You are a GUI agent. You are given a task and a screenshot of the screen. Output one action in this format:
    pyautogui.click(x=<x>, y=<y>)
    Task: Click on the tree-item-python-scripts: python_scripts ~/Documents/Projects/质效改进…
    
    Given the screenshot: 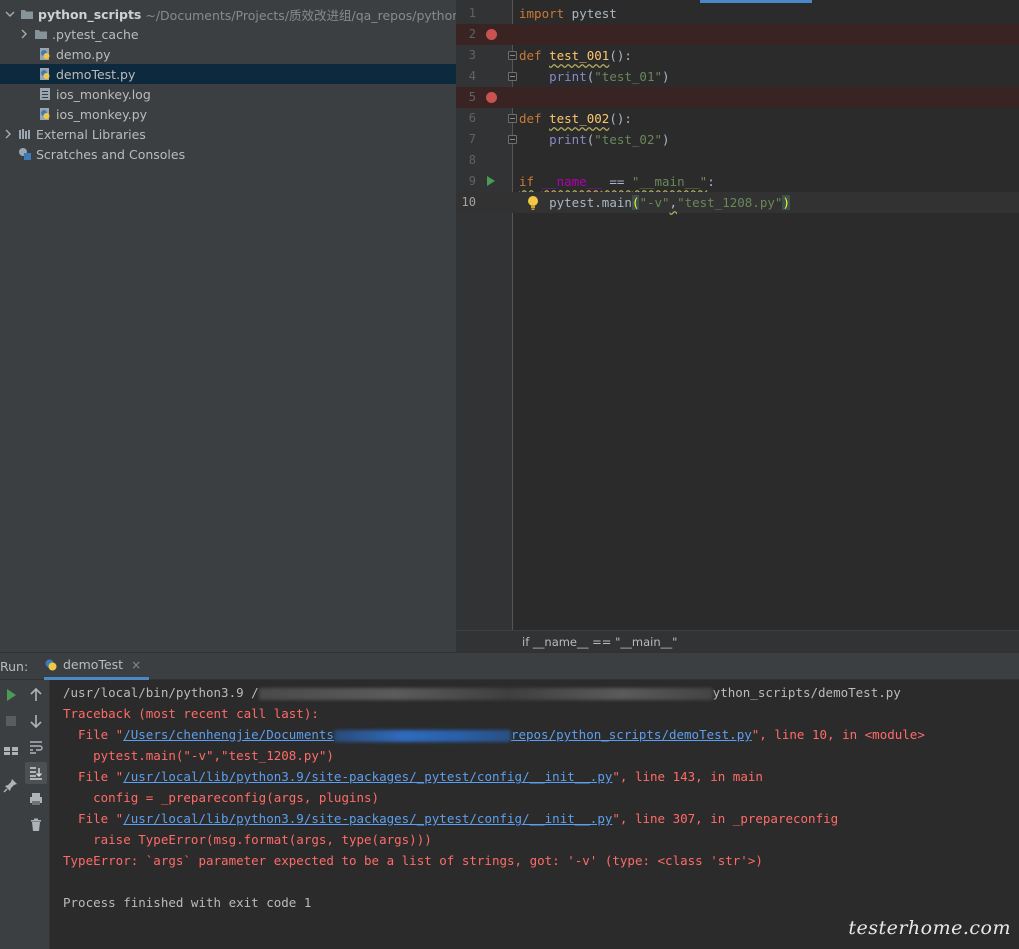 What is the action you would take?
    pyautogui.click(x=228, y=14)
    